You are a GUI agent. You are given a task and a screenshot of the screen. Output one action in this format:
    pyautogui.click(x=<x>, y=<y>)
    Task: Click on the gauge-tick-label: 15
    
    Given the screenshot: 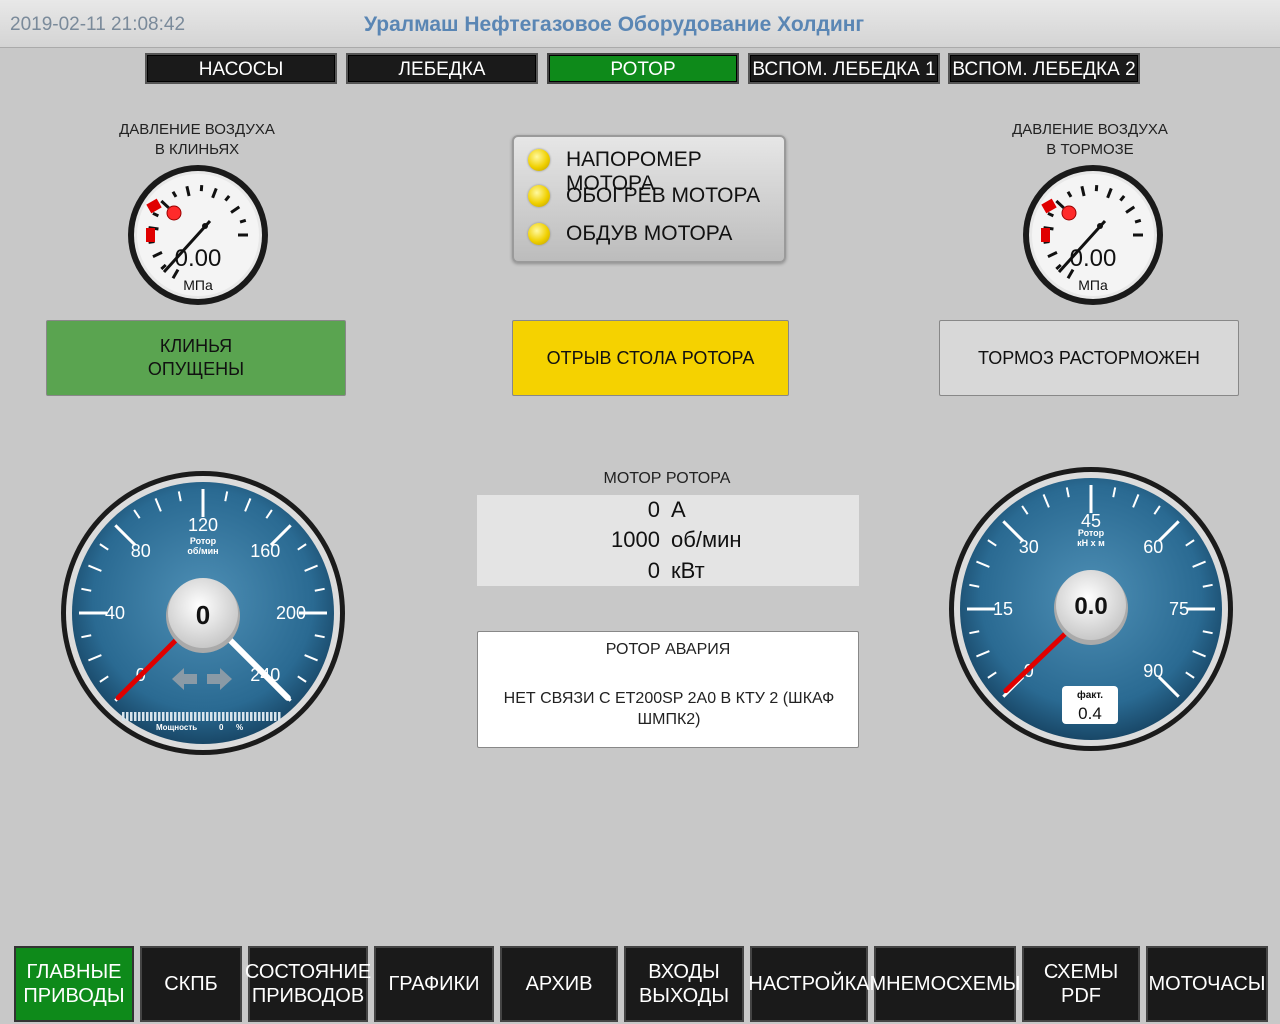 What is the action you would take?
    pyautogui.click(x=1003, y=609)
    